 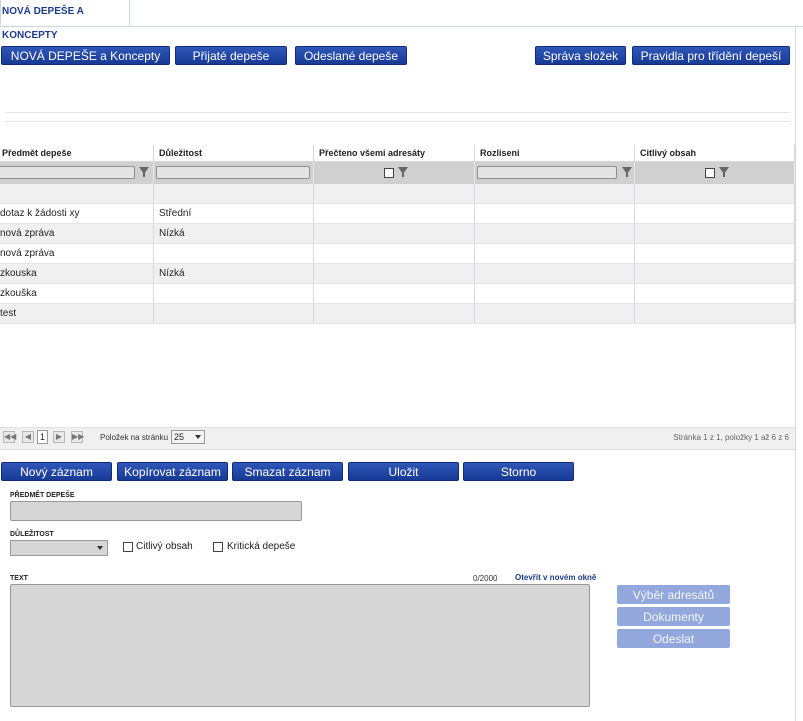 I want to click on send-button: Odeslat, so click(x=673, y=638).